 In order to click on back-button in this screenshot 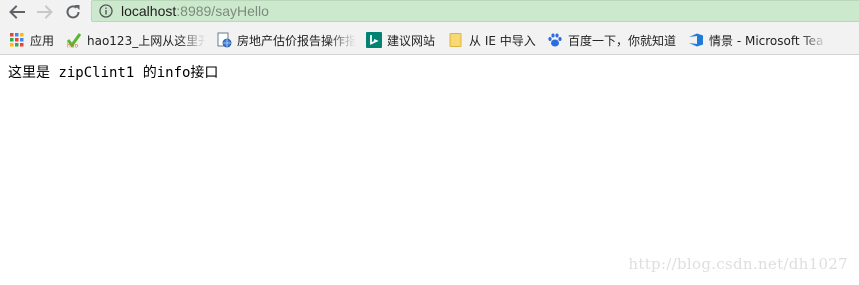, I will do `click(17, 12)`.